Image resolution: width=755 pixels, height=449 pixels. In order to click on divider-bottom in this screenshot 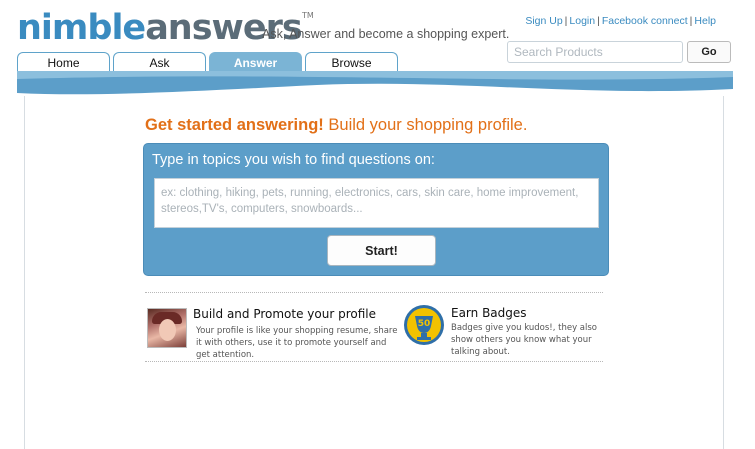, I will do `click(374, 361)`.